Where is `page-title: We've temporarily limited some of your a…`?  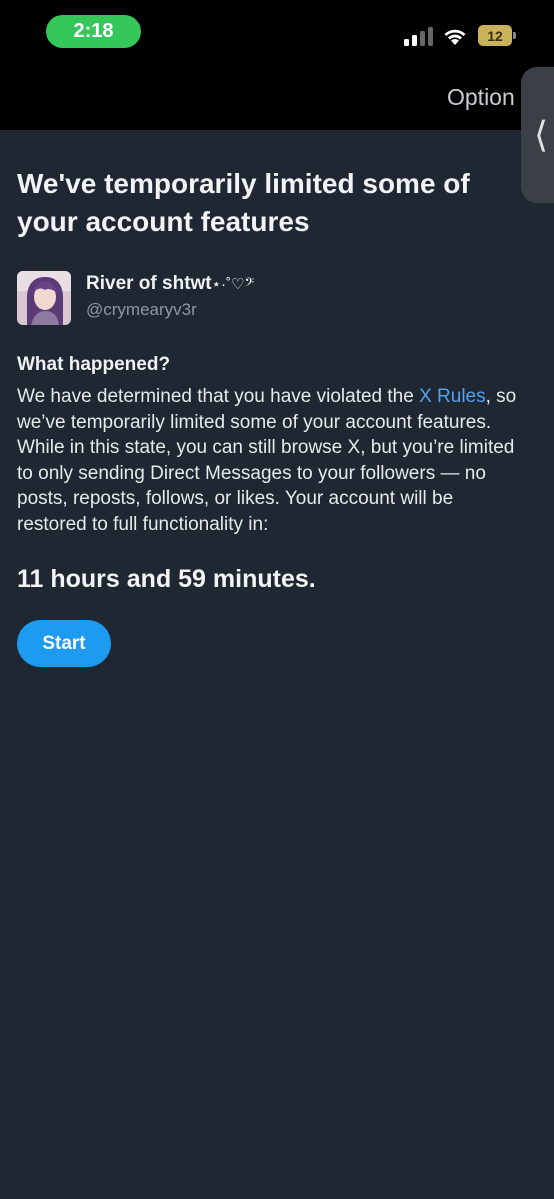 page-title: We've temporarily limited some of your a… is located at coordinates (243, 202).